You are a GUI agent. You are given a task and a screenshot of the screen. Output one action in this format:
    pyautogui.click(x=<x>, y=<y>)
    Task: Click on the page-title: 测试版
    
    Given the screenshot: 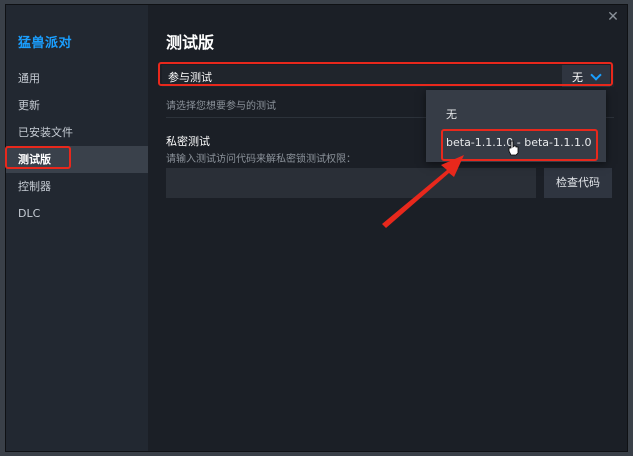 What is the action you would take?
    pyautogui.click(x=190, y=42)
    